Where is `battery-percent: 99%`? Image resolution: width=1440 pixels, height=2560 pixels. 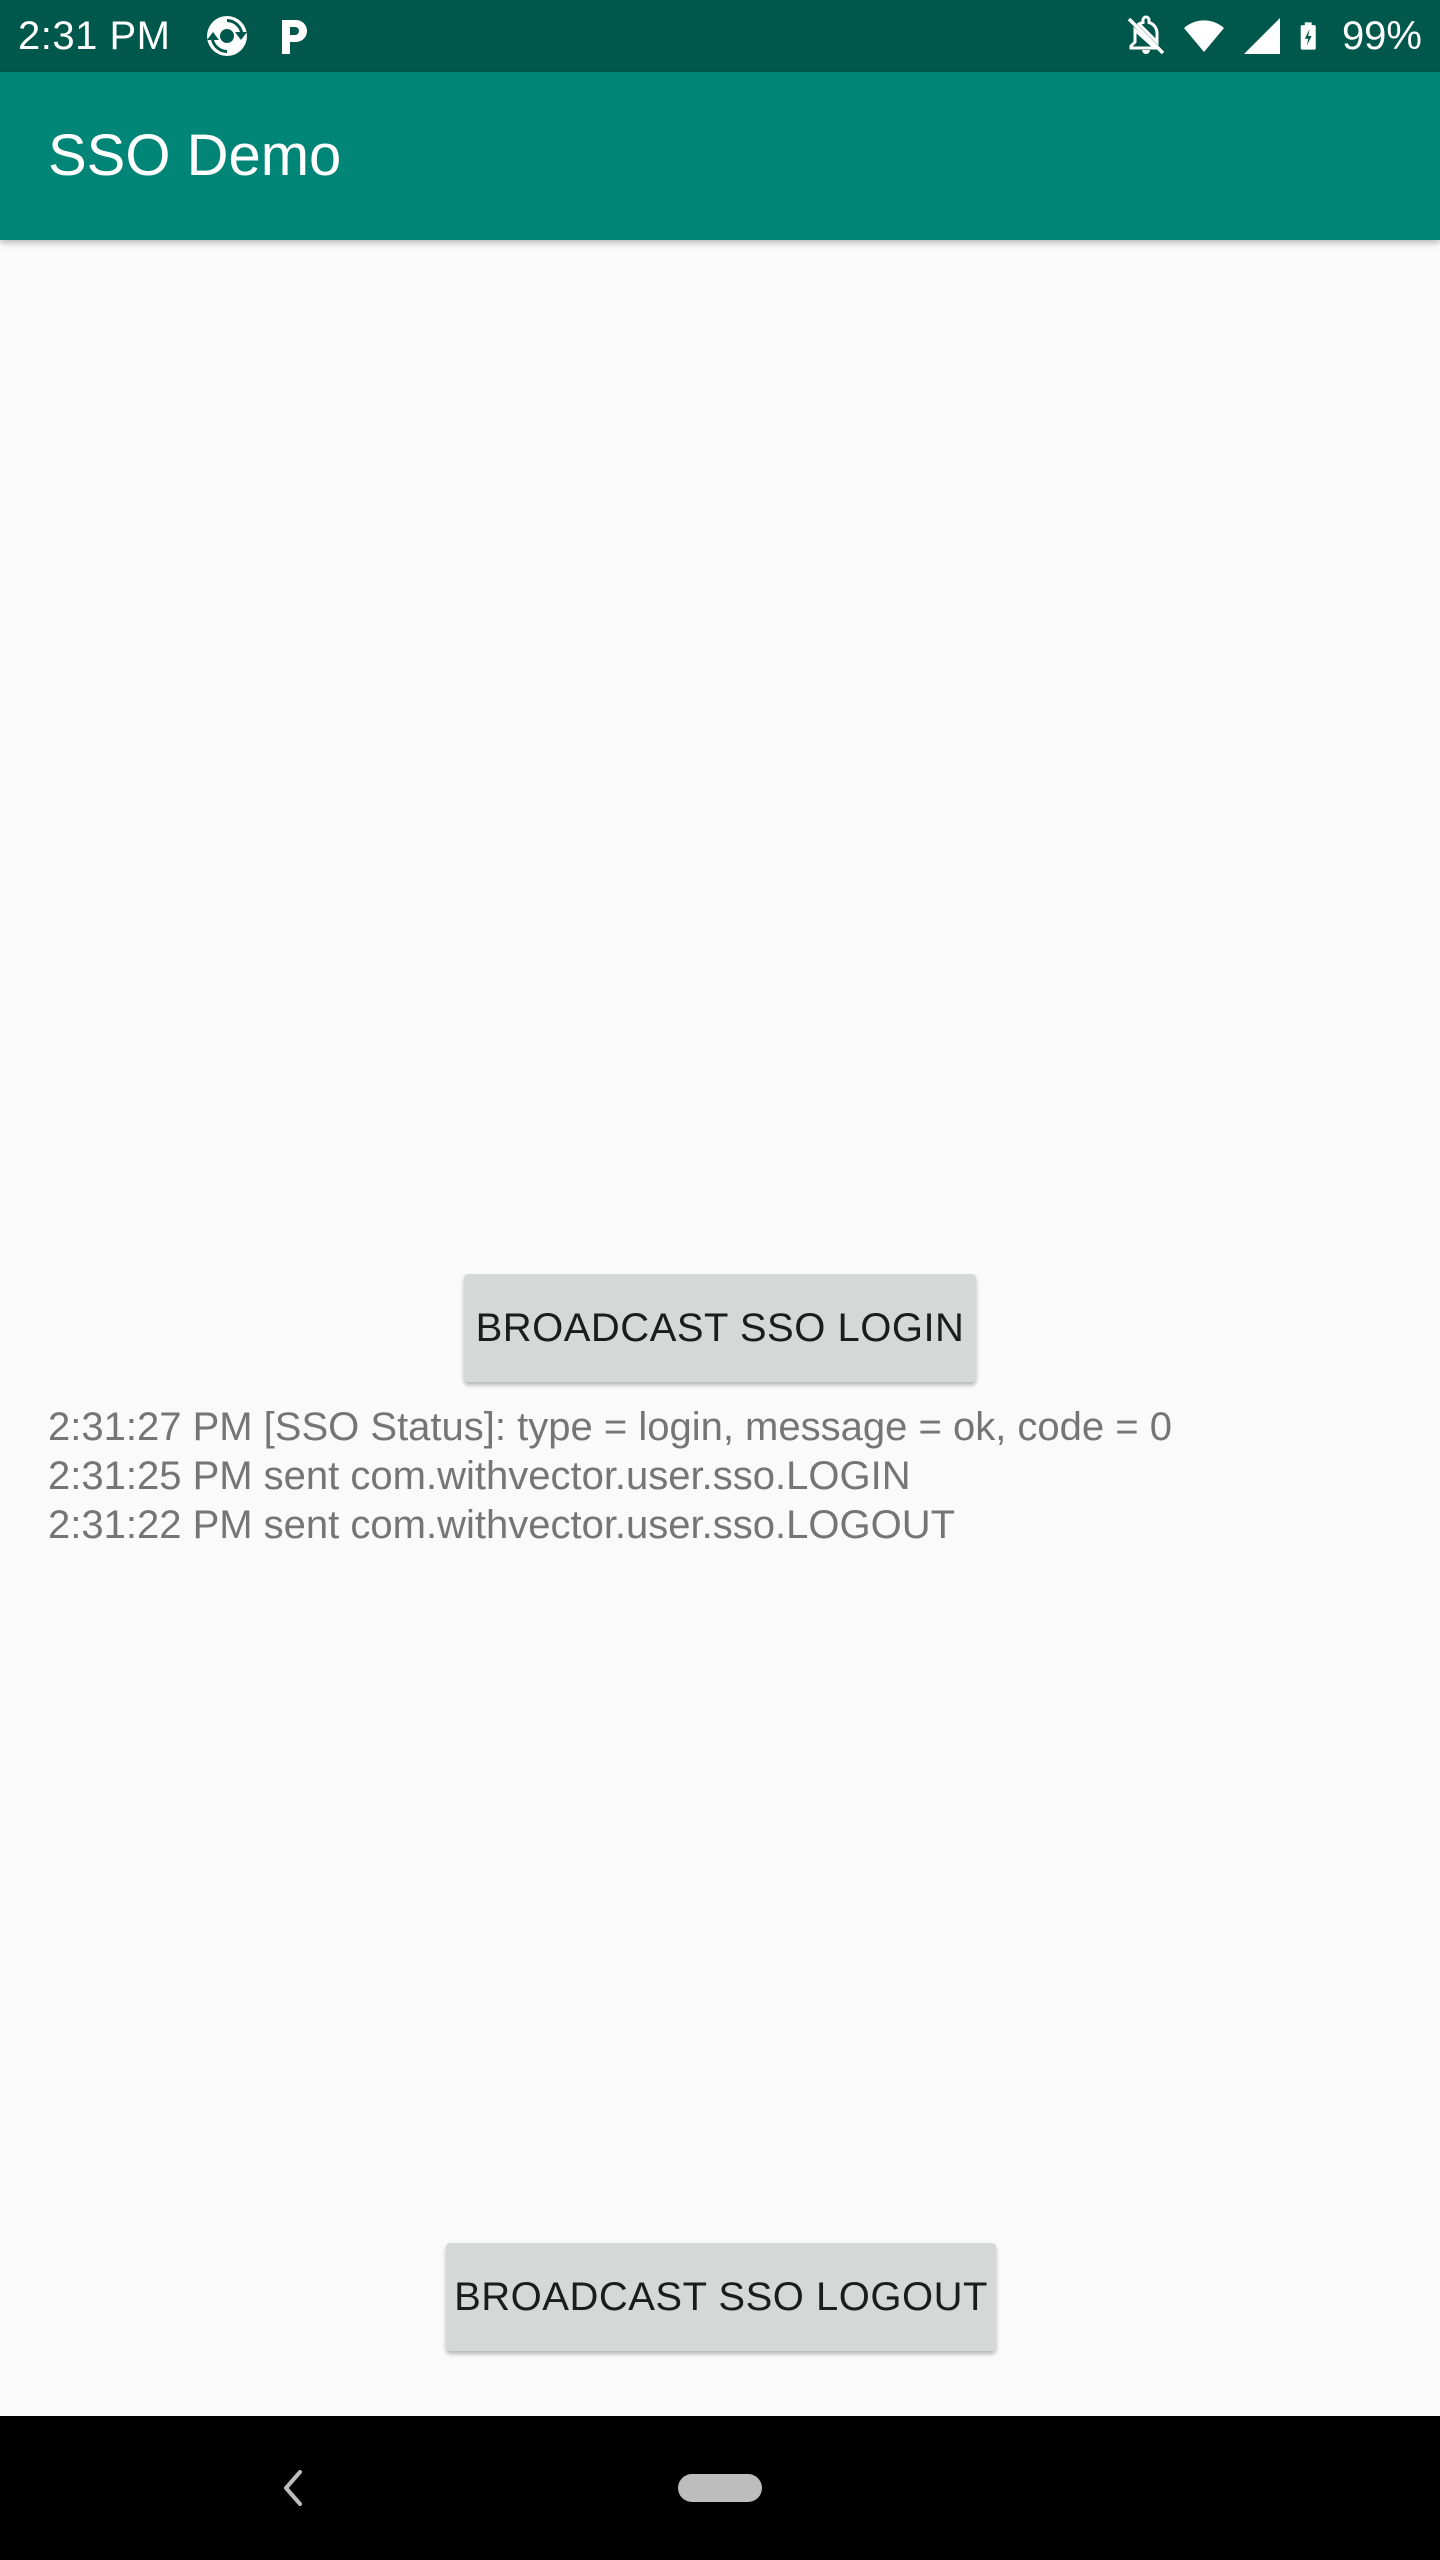 battery-percent: 99% is located at coordinates (1381, 36).